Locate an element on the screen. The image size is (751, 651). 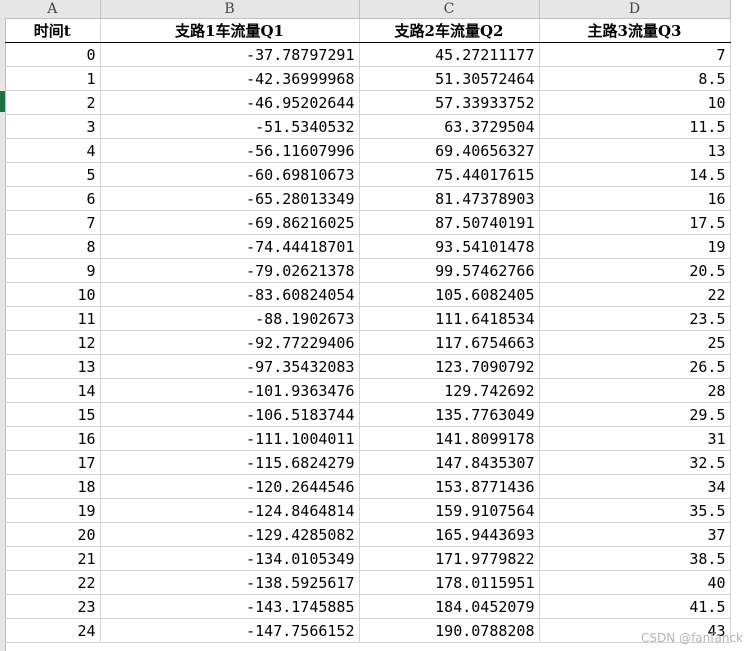
cell-q3: 13 is located at coordinates (635, 150).